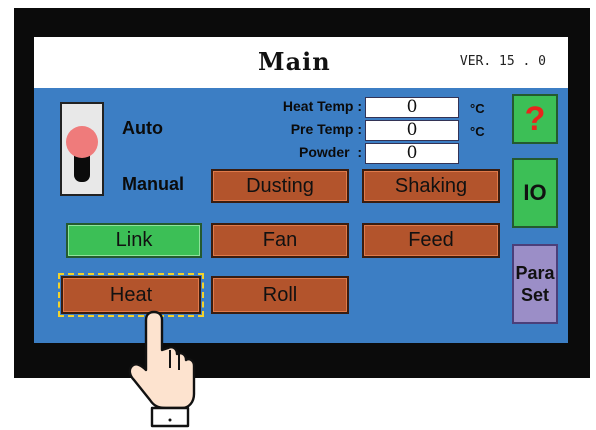 This screenshot has width=596, height=430. What do you see at coordinates (502, 61) in the screenshot?
I see `version-label: VER. 15 . 0` at bounding box center [502, 61].